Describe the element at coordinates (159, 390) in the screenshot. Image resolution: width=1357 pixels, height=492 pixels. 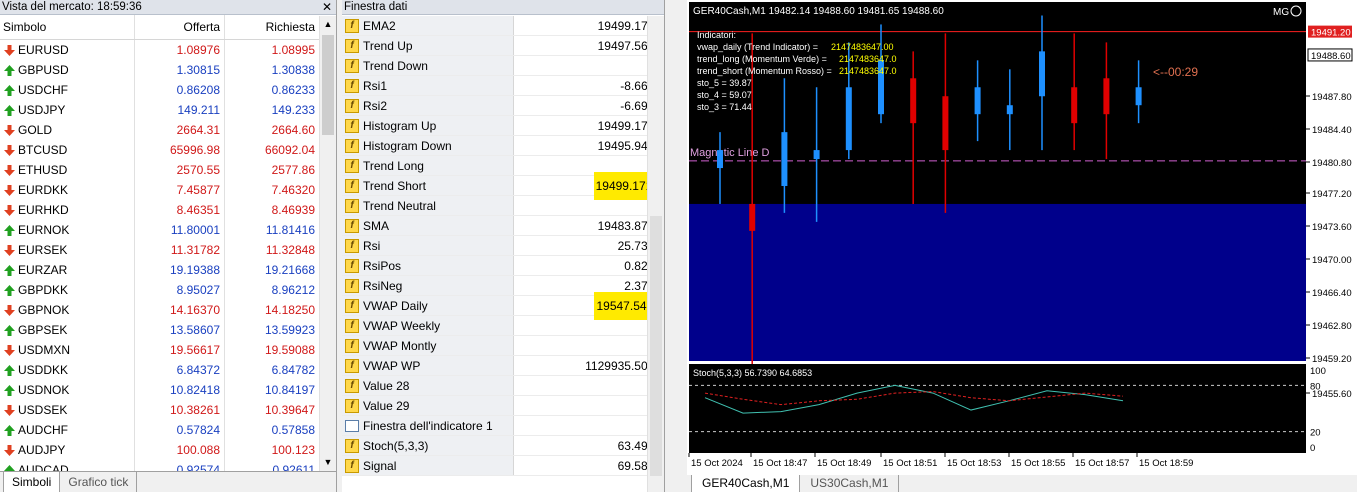
I see `symbol-row: USDNOK 10.82418 10.84197` at that location.